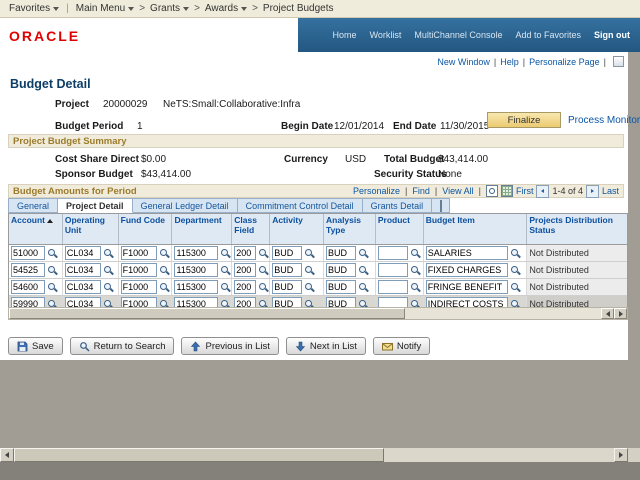 Image resolution: width=640 pixels, height=480 pixels. What do you see at coordinates (618, 61) in the screenshot?
I see `copy-url-icon` at bounding box center [618, 61].